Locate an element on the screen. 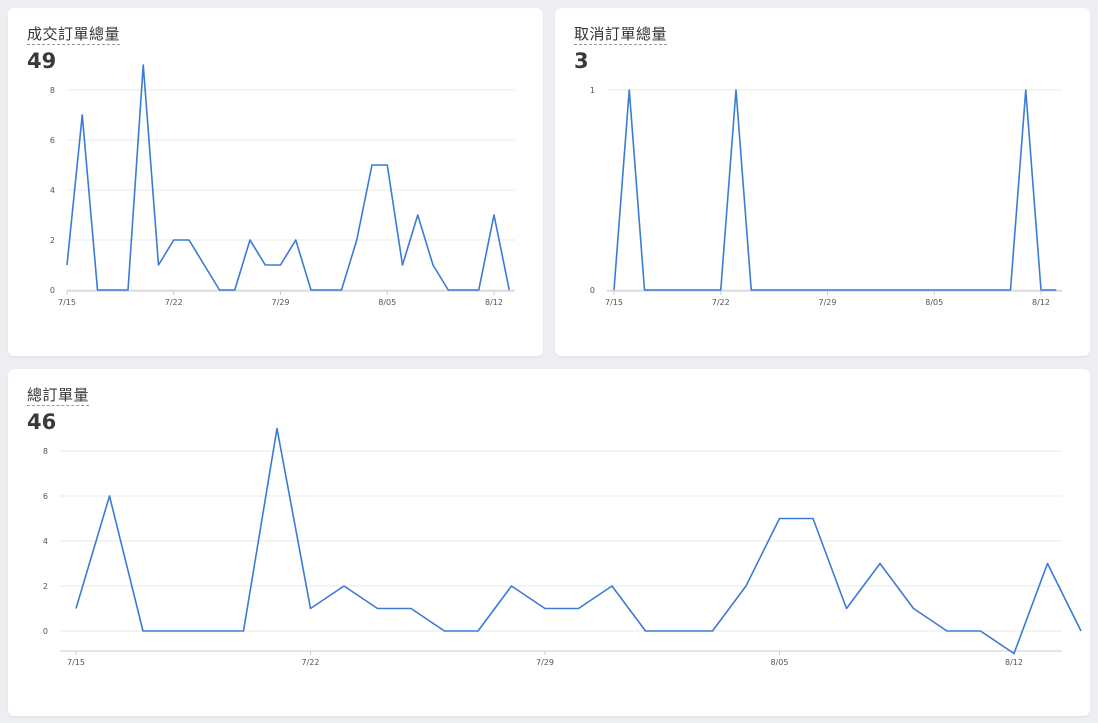 Image resolution: width=1098 pixels, height=723 pixels. line-chart: 0 1 7/15 7/22 7/29 8/05 8/12 is located at coordinates (826, 196).